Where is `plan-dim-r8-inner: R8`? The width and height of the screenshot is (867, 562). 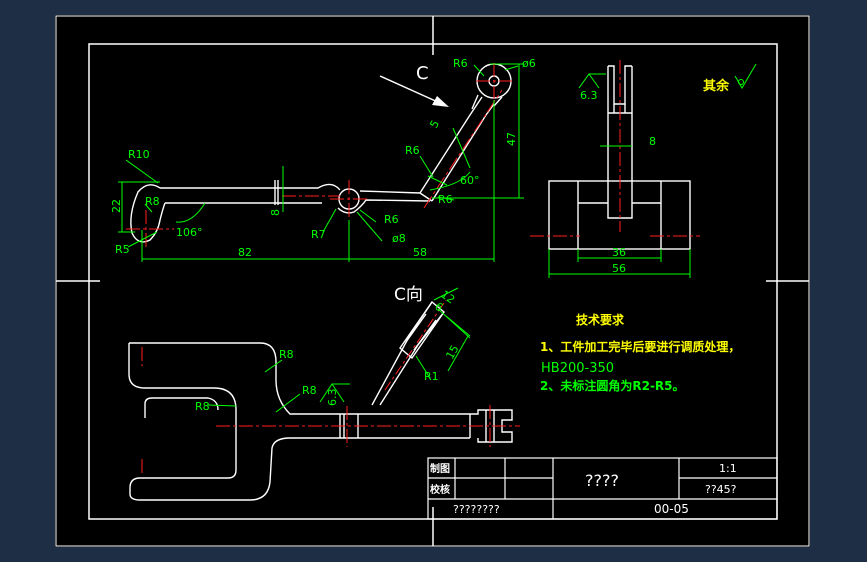
plan-dim-r8-inner: R8 is located at coordinates (202, 406).